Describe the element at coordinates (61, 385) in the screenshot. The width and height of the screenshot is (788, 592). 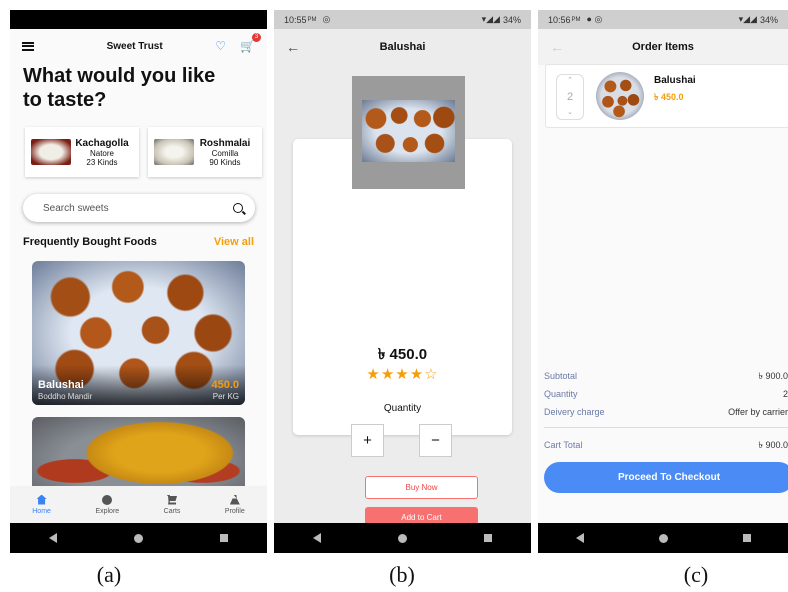
I see `food-name: Balushai` at that location.